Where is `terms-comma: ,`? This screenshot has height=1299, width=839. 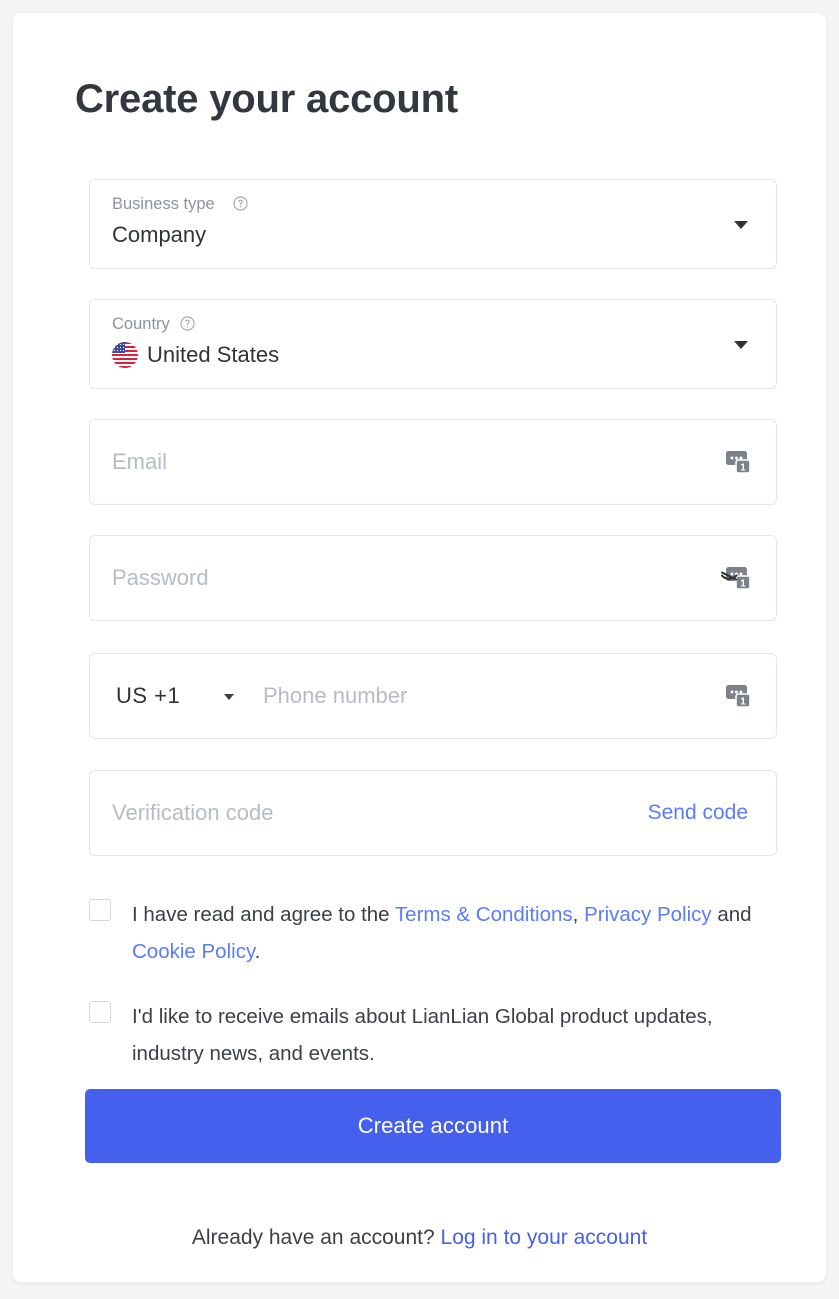
terms-comma: , is located at coordinates (578, 914).